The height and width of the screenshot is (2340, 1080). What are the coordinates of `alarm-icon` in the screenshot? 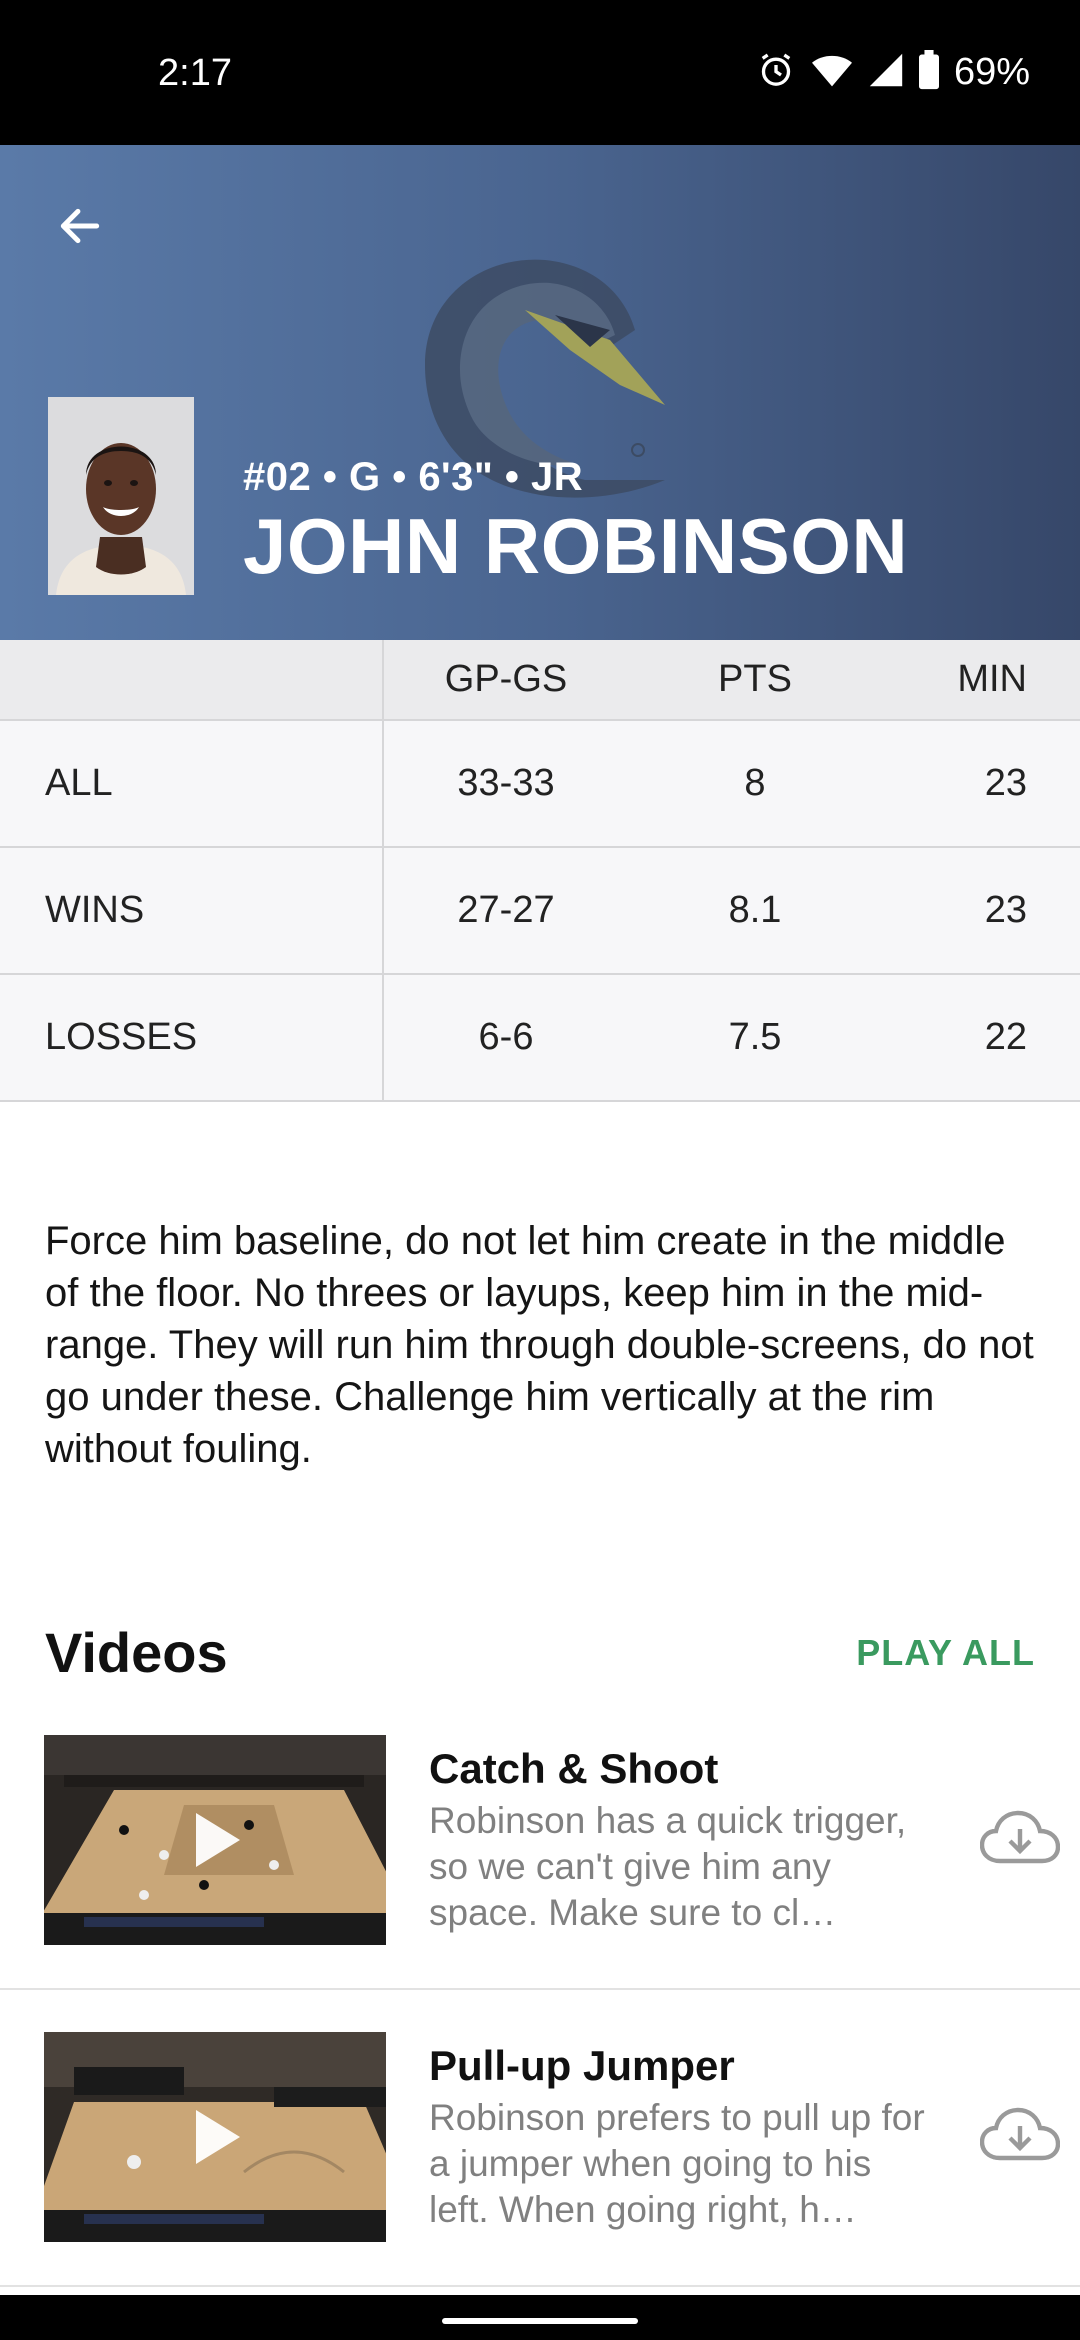 It's located at (776, 72).